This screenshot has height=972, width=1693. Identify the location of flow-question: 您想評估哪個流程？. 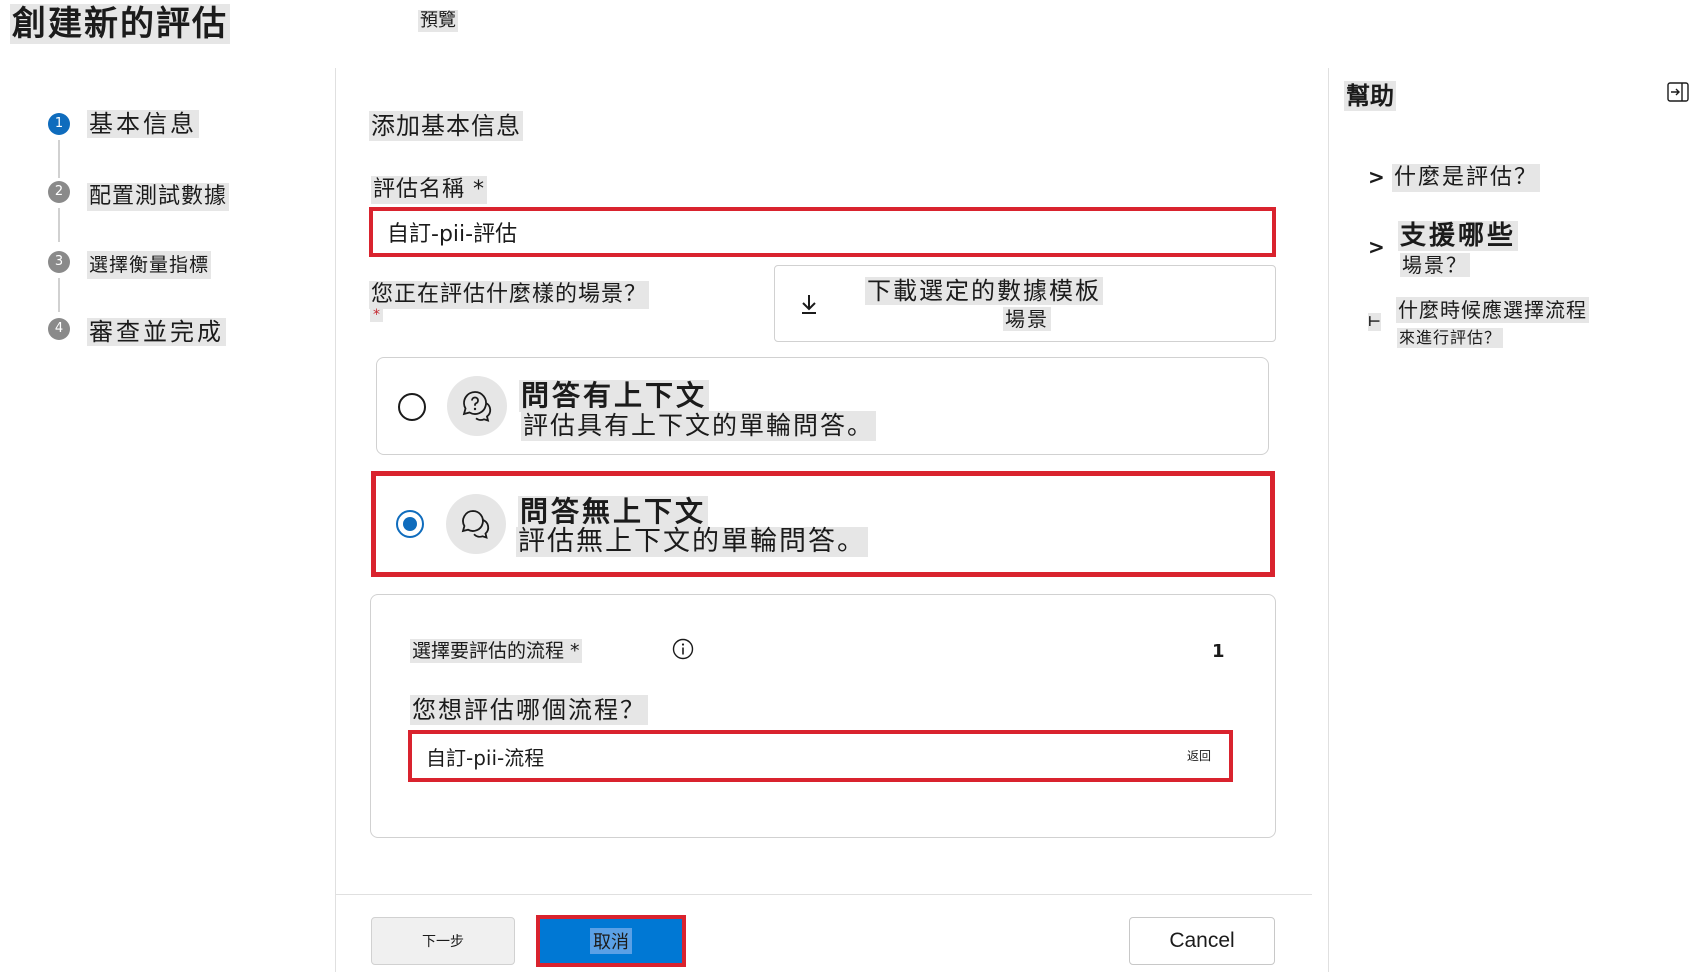
(529, 710).